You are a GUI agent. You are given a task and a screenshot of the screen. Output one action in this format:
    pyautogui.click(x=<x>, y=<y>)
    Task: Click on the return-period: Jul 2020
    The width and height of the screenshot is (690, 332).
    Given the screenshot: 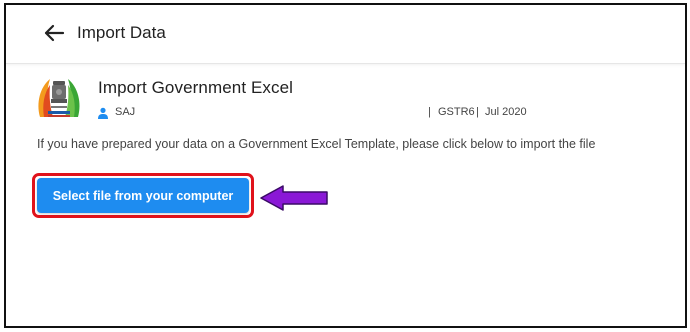 What is the action you would take?
    pyautogui.click(x=506, y=112)
    